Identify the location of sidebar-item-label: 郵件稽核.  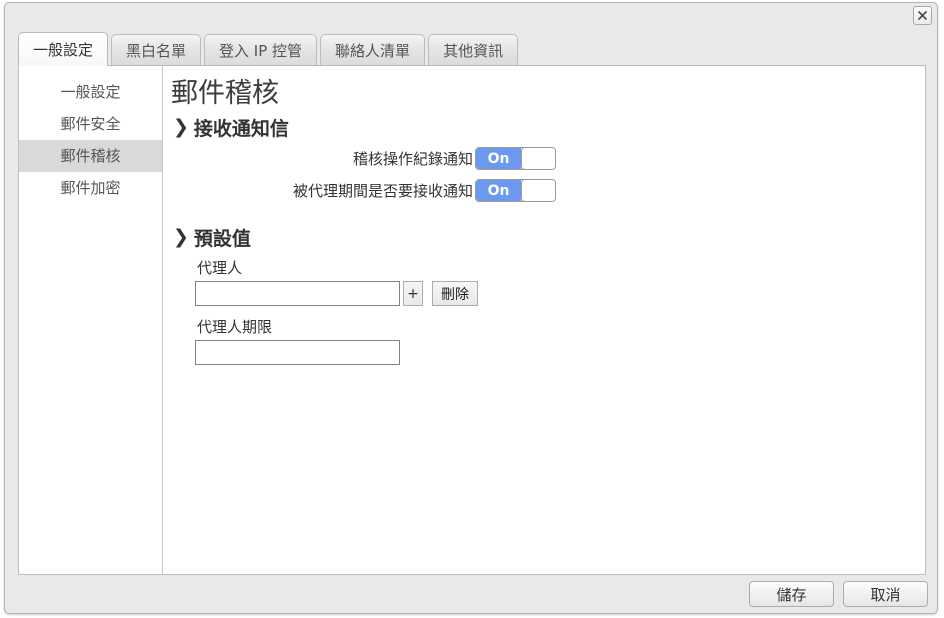
(90, 156).